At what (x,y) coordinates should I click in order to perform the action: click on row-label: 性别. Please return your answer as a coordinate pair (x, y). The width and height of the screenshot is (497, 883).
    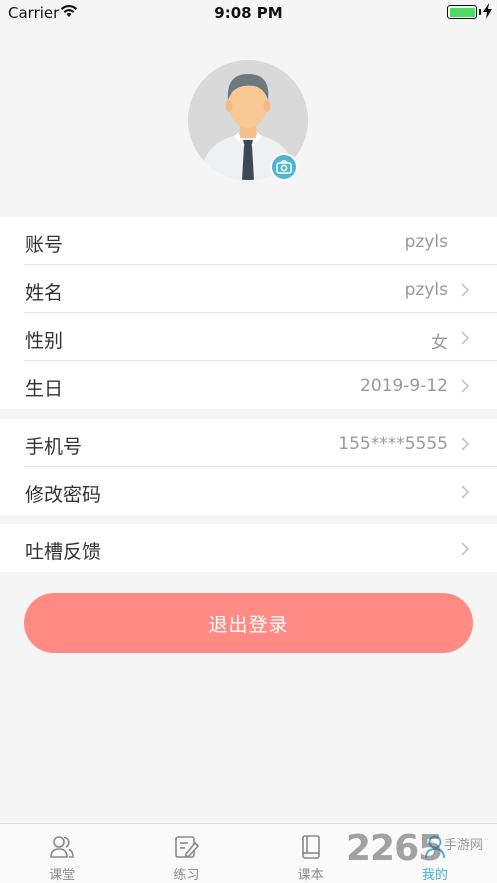
    Looking at the image, I should click on (44, 341).